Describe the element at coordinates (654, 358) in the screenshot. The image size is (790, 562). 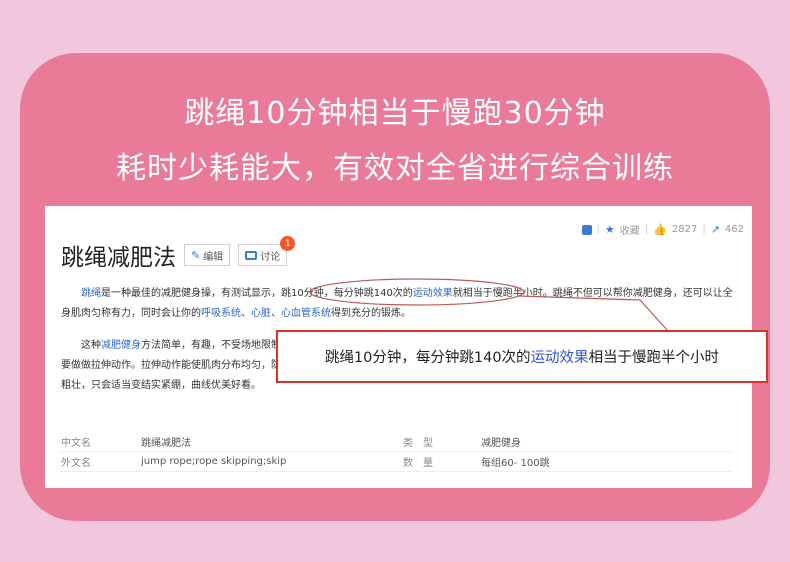
I see `callout-text-b: 相当于慢跑半个小时` at that location.